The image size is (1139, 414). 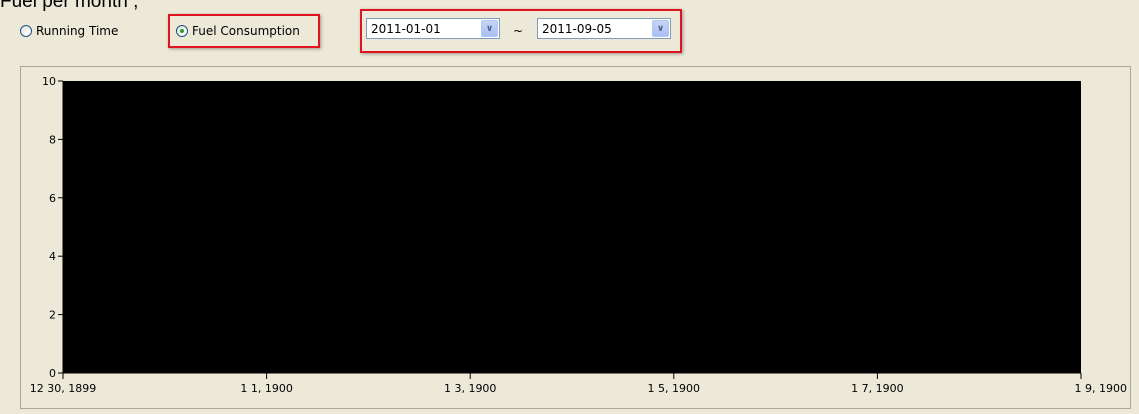 What do you see at coordinates (877, 388) in the screenshot?
I see `x-tick-label: 1 7, 1900` at bounding box center [877, 388].